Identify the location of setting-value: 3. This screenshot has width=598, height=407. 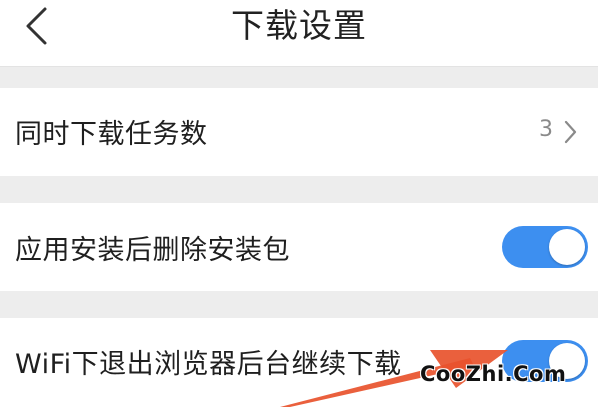
(546, 129).